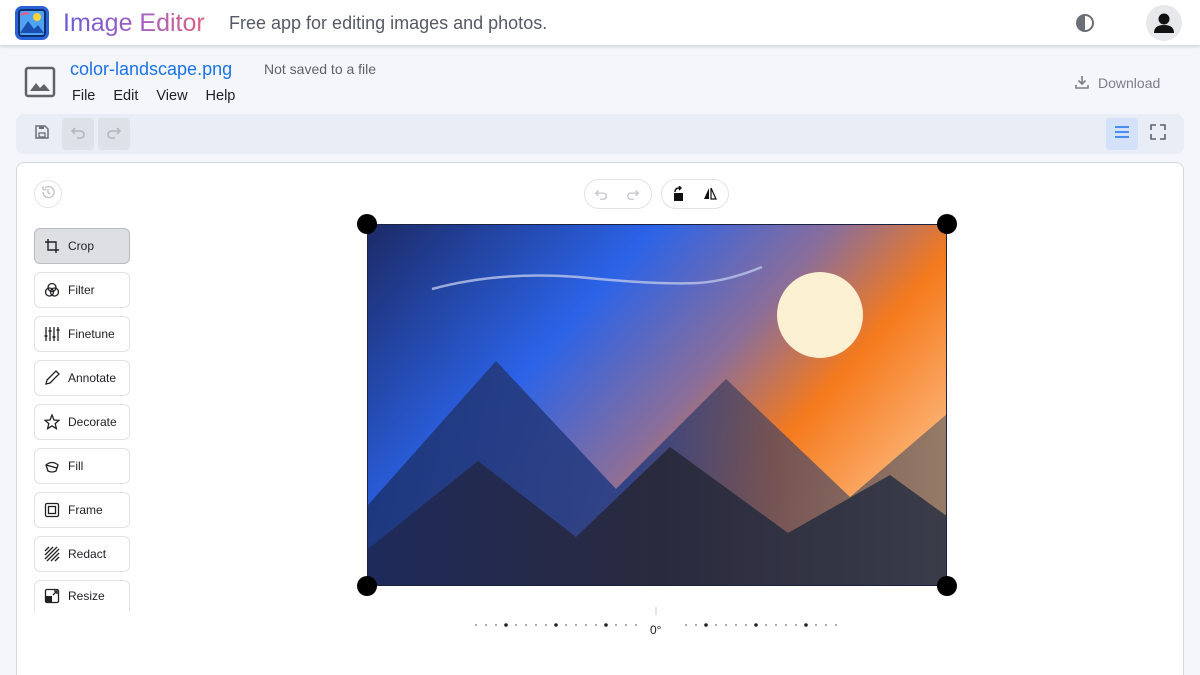 This screenshot has width=1200, height=675. What do you see at coordinates (1164, 23) in the screenshot?
I see `account-icon` at bounding box center [1164, 23].